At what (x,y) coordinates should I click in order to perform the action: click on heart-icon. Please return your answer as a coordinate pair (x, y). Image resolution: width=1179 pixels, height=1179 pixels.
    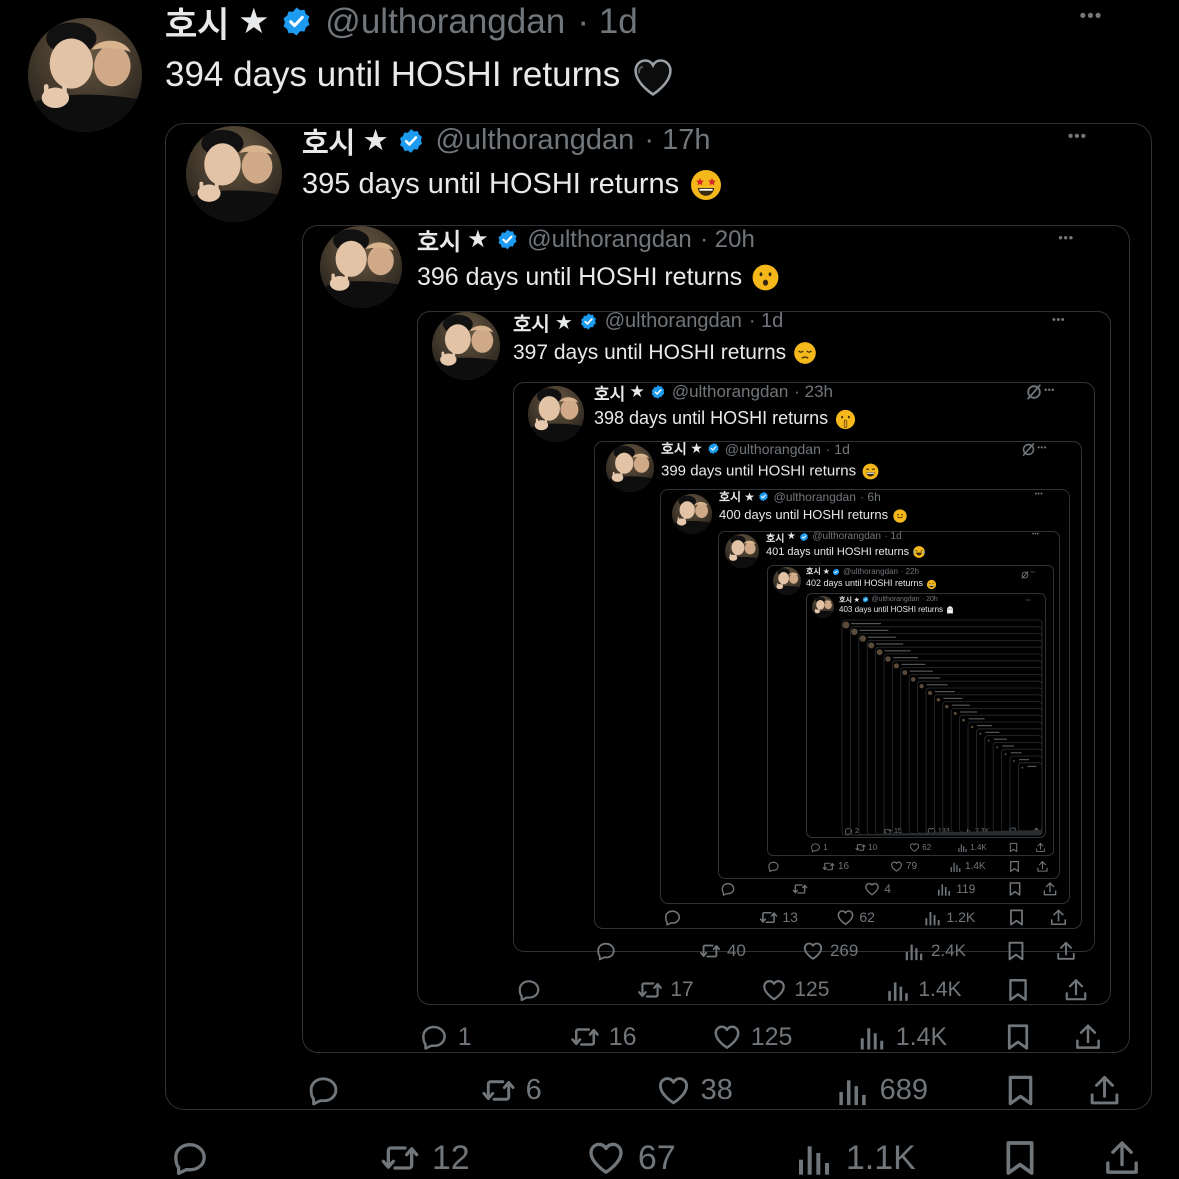
    Looking at the image, I should click on (606, 1158).